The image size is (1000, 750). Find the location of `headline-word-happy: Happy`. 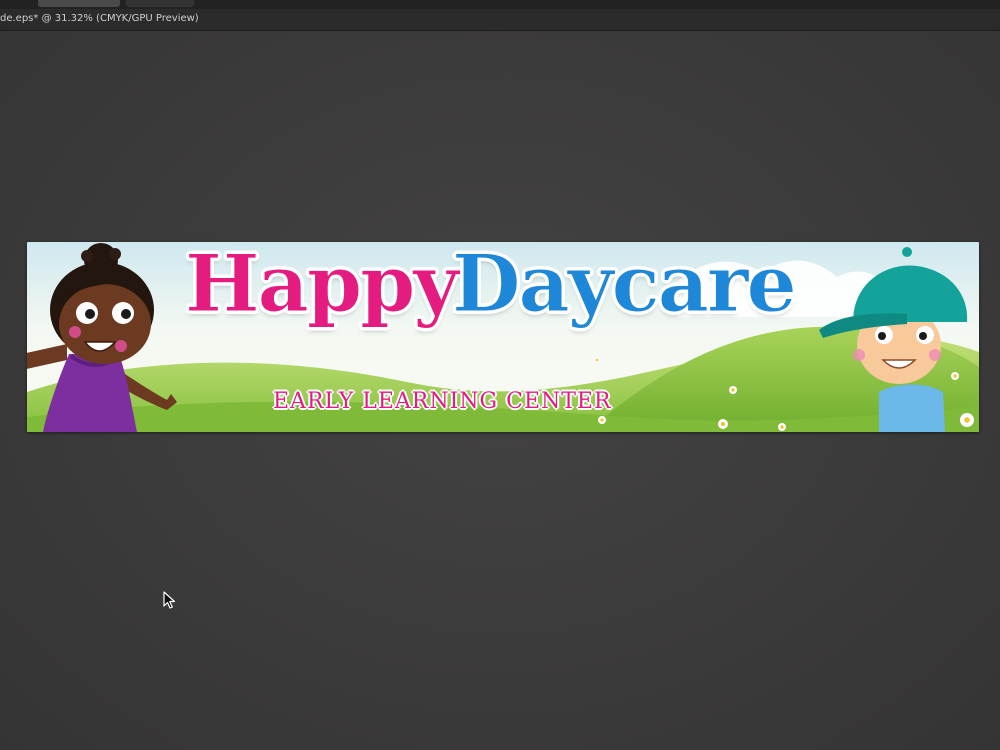

headline-word-happy: Happy is located at coordinates (321, 286).